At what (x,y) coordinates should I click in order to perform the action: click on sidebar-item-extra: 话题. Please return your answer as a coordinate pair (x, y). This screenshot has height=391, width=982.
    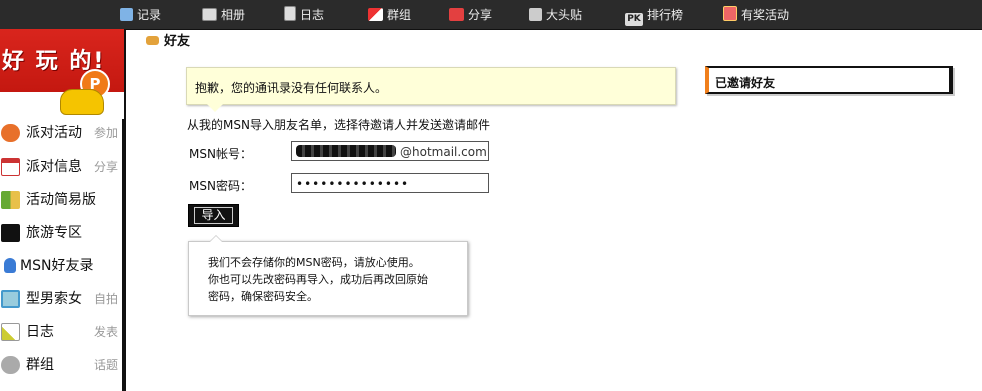
    Looking at the image, I should click on (106, 365).